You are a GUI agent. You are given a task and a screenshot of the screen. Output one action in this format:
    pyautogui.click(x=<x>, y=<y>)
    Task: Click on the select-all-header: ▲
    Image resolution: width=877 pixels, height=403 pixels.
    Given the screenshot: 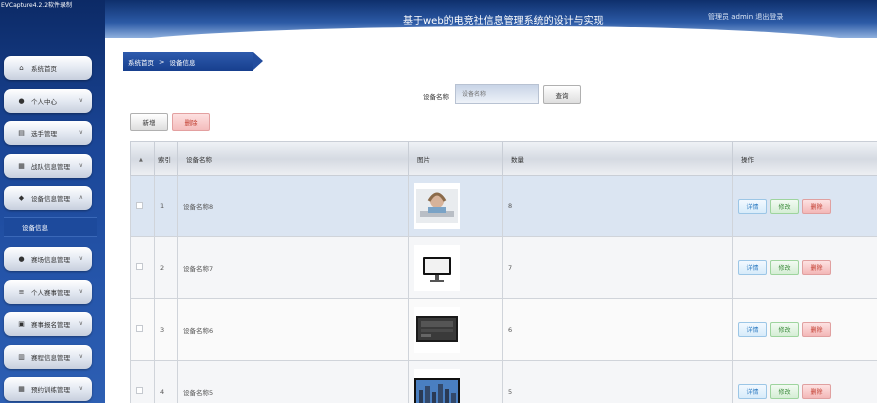 What is the action you would take?
    pyautogui.click(x=142, y=158)
    